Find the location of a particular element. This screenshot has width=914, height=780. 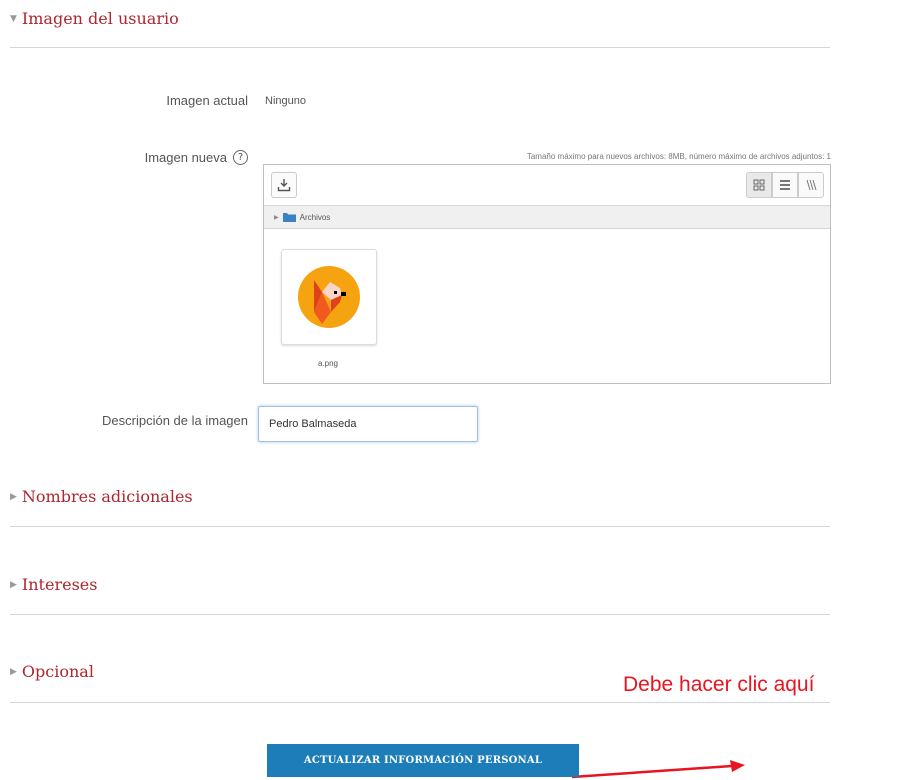

tree-icon is located at coordinates (811, 185).